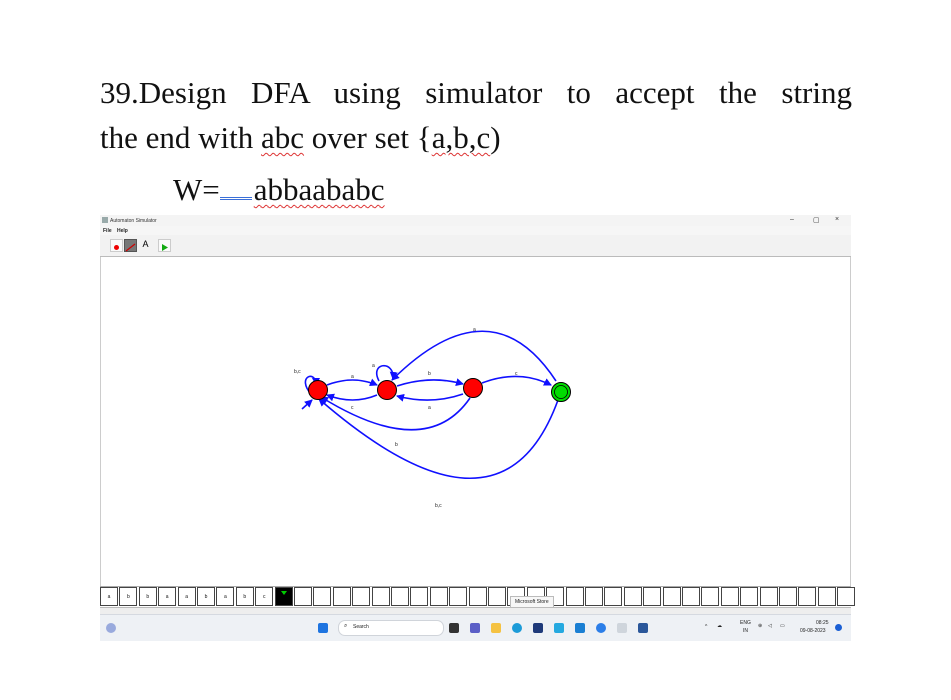 This screenshot has width=951, height=700. I want to click on widgets-icon, so click(111, 628).